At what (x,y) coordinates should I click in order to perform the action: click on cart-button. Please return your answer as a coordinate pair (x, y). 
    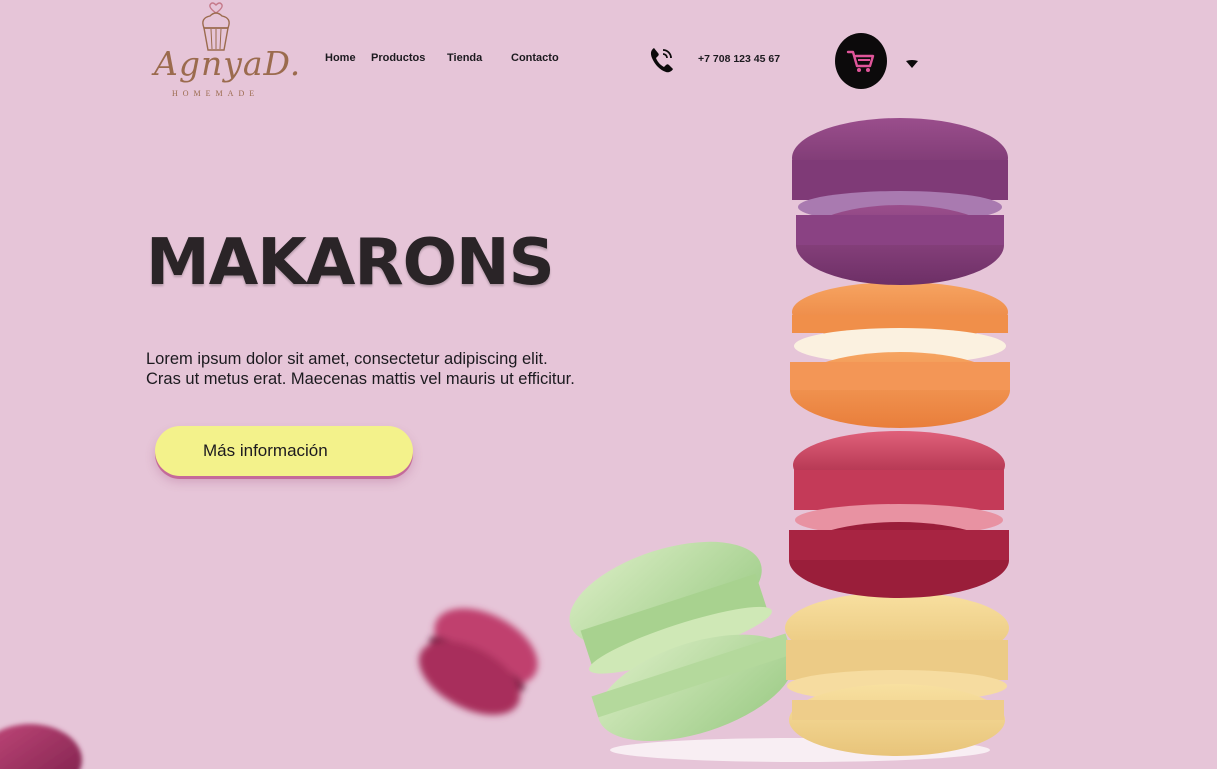
    Looking at the image, I should click on (861, 61).